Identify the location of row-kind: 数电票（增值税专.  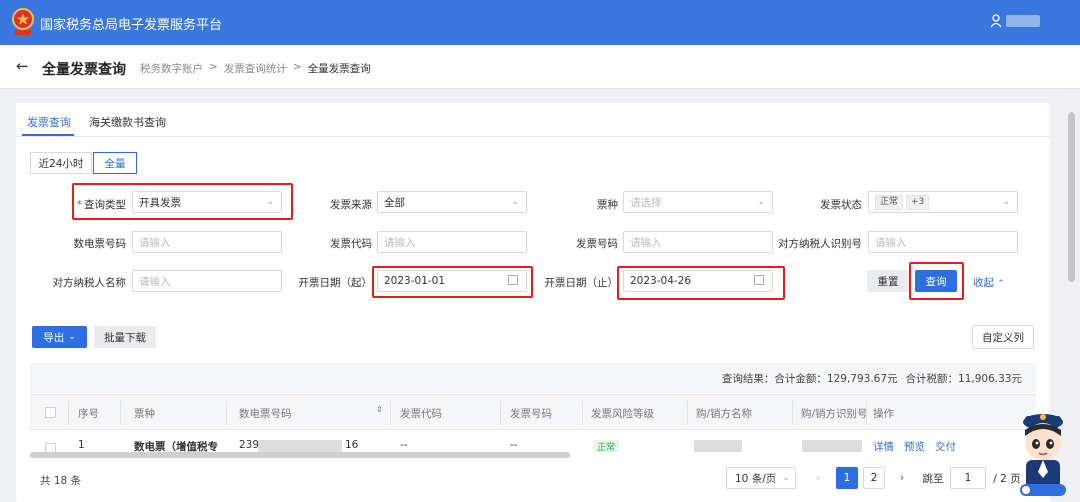
(176, 446).